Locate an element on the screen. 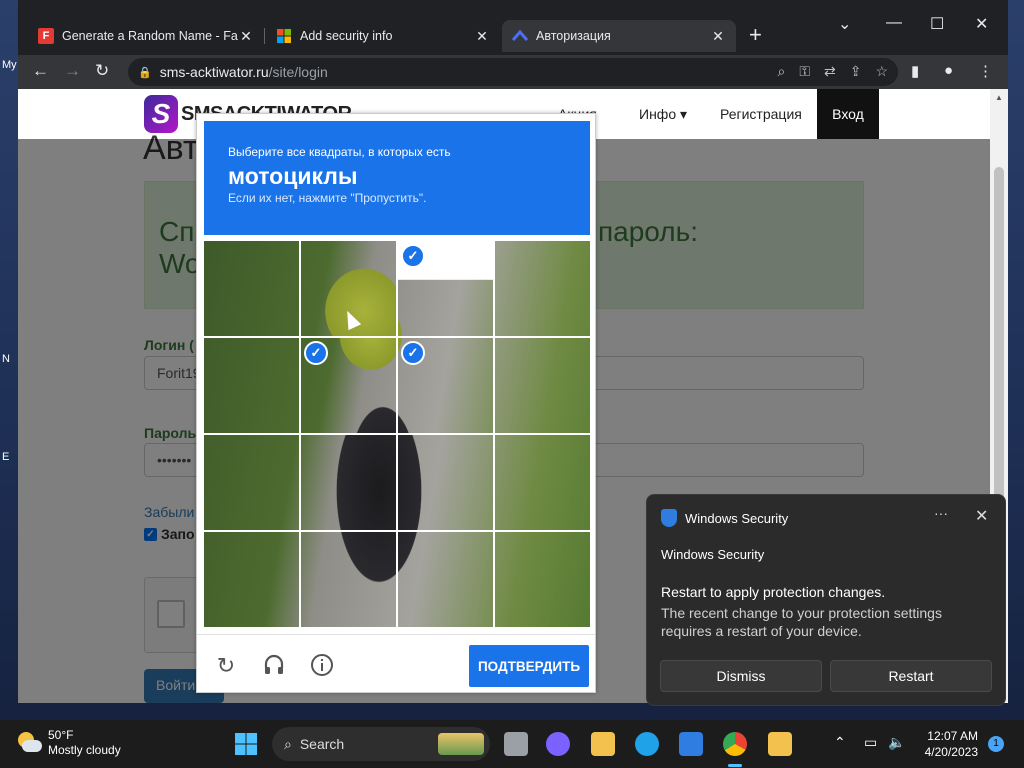  store-icon is located at coordinates (691, 744).